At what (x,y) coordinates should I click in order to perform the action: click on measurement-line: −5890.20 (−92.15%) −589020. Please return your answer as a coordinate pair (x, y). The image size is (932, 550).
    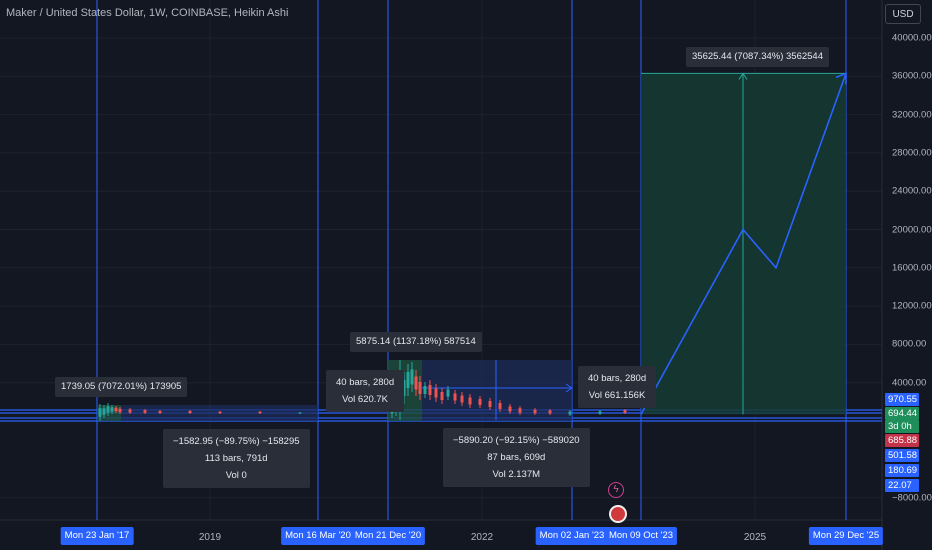
    Looking at the image, I should click on (516, 440).